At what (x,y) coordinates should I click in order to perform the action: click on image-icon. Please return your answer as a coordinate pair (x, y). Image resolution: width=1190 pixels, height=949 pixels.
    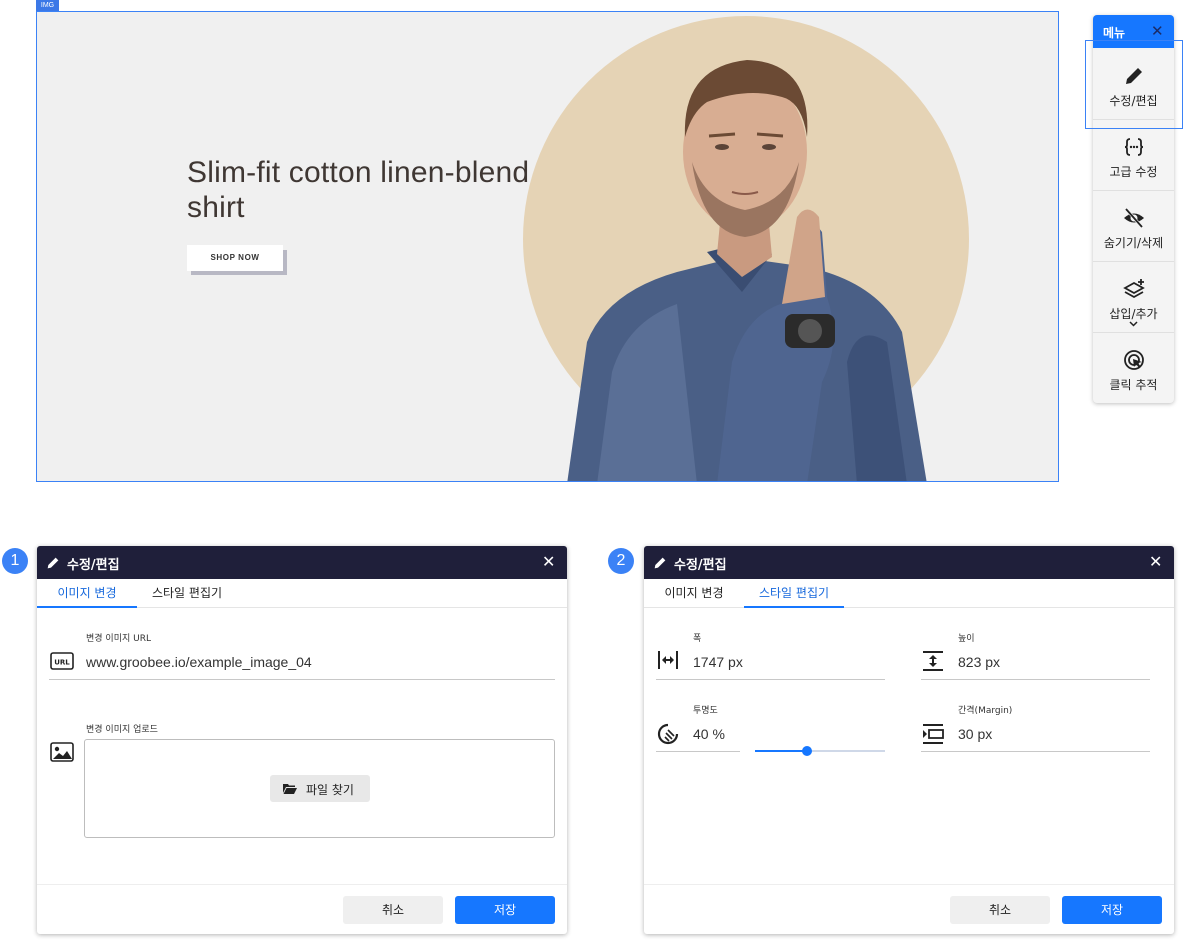
    Looking at the image, I should click on (62, 752).